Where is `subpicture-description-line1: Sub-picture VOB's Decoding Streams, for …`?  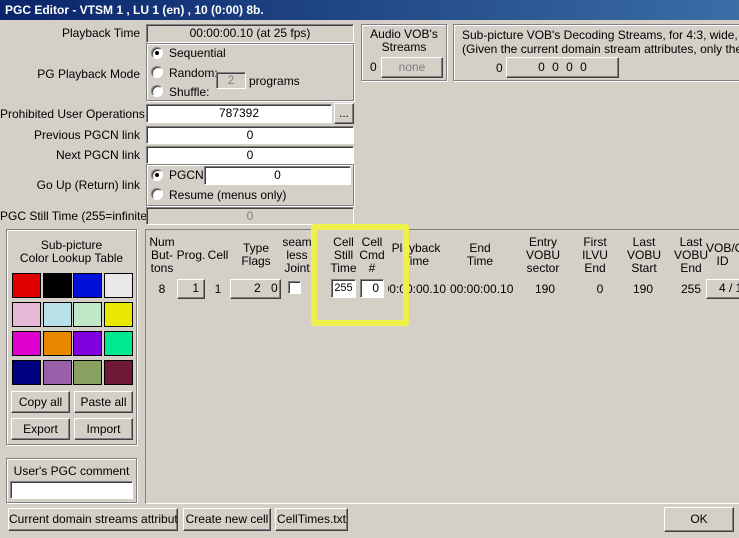 subpicture-description-line1: Sub-picture VOB's Decoding Streams, for … is located at coordinates (600, 35).